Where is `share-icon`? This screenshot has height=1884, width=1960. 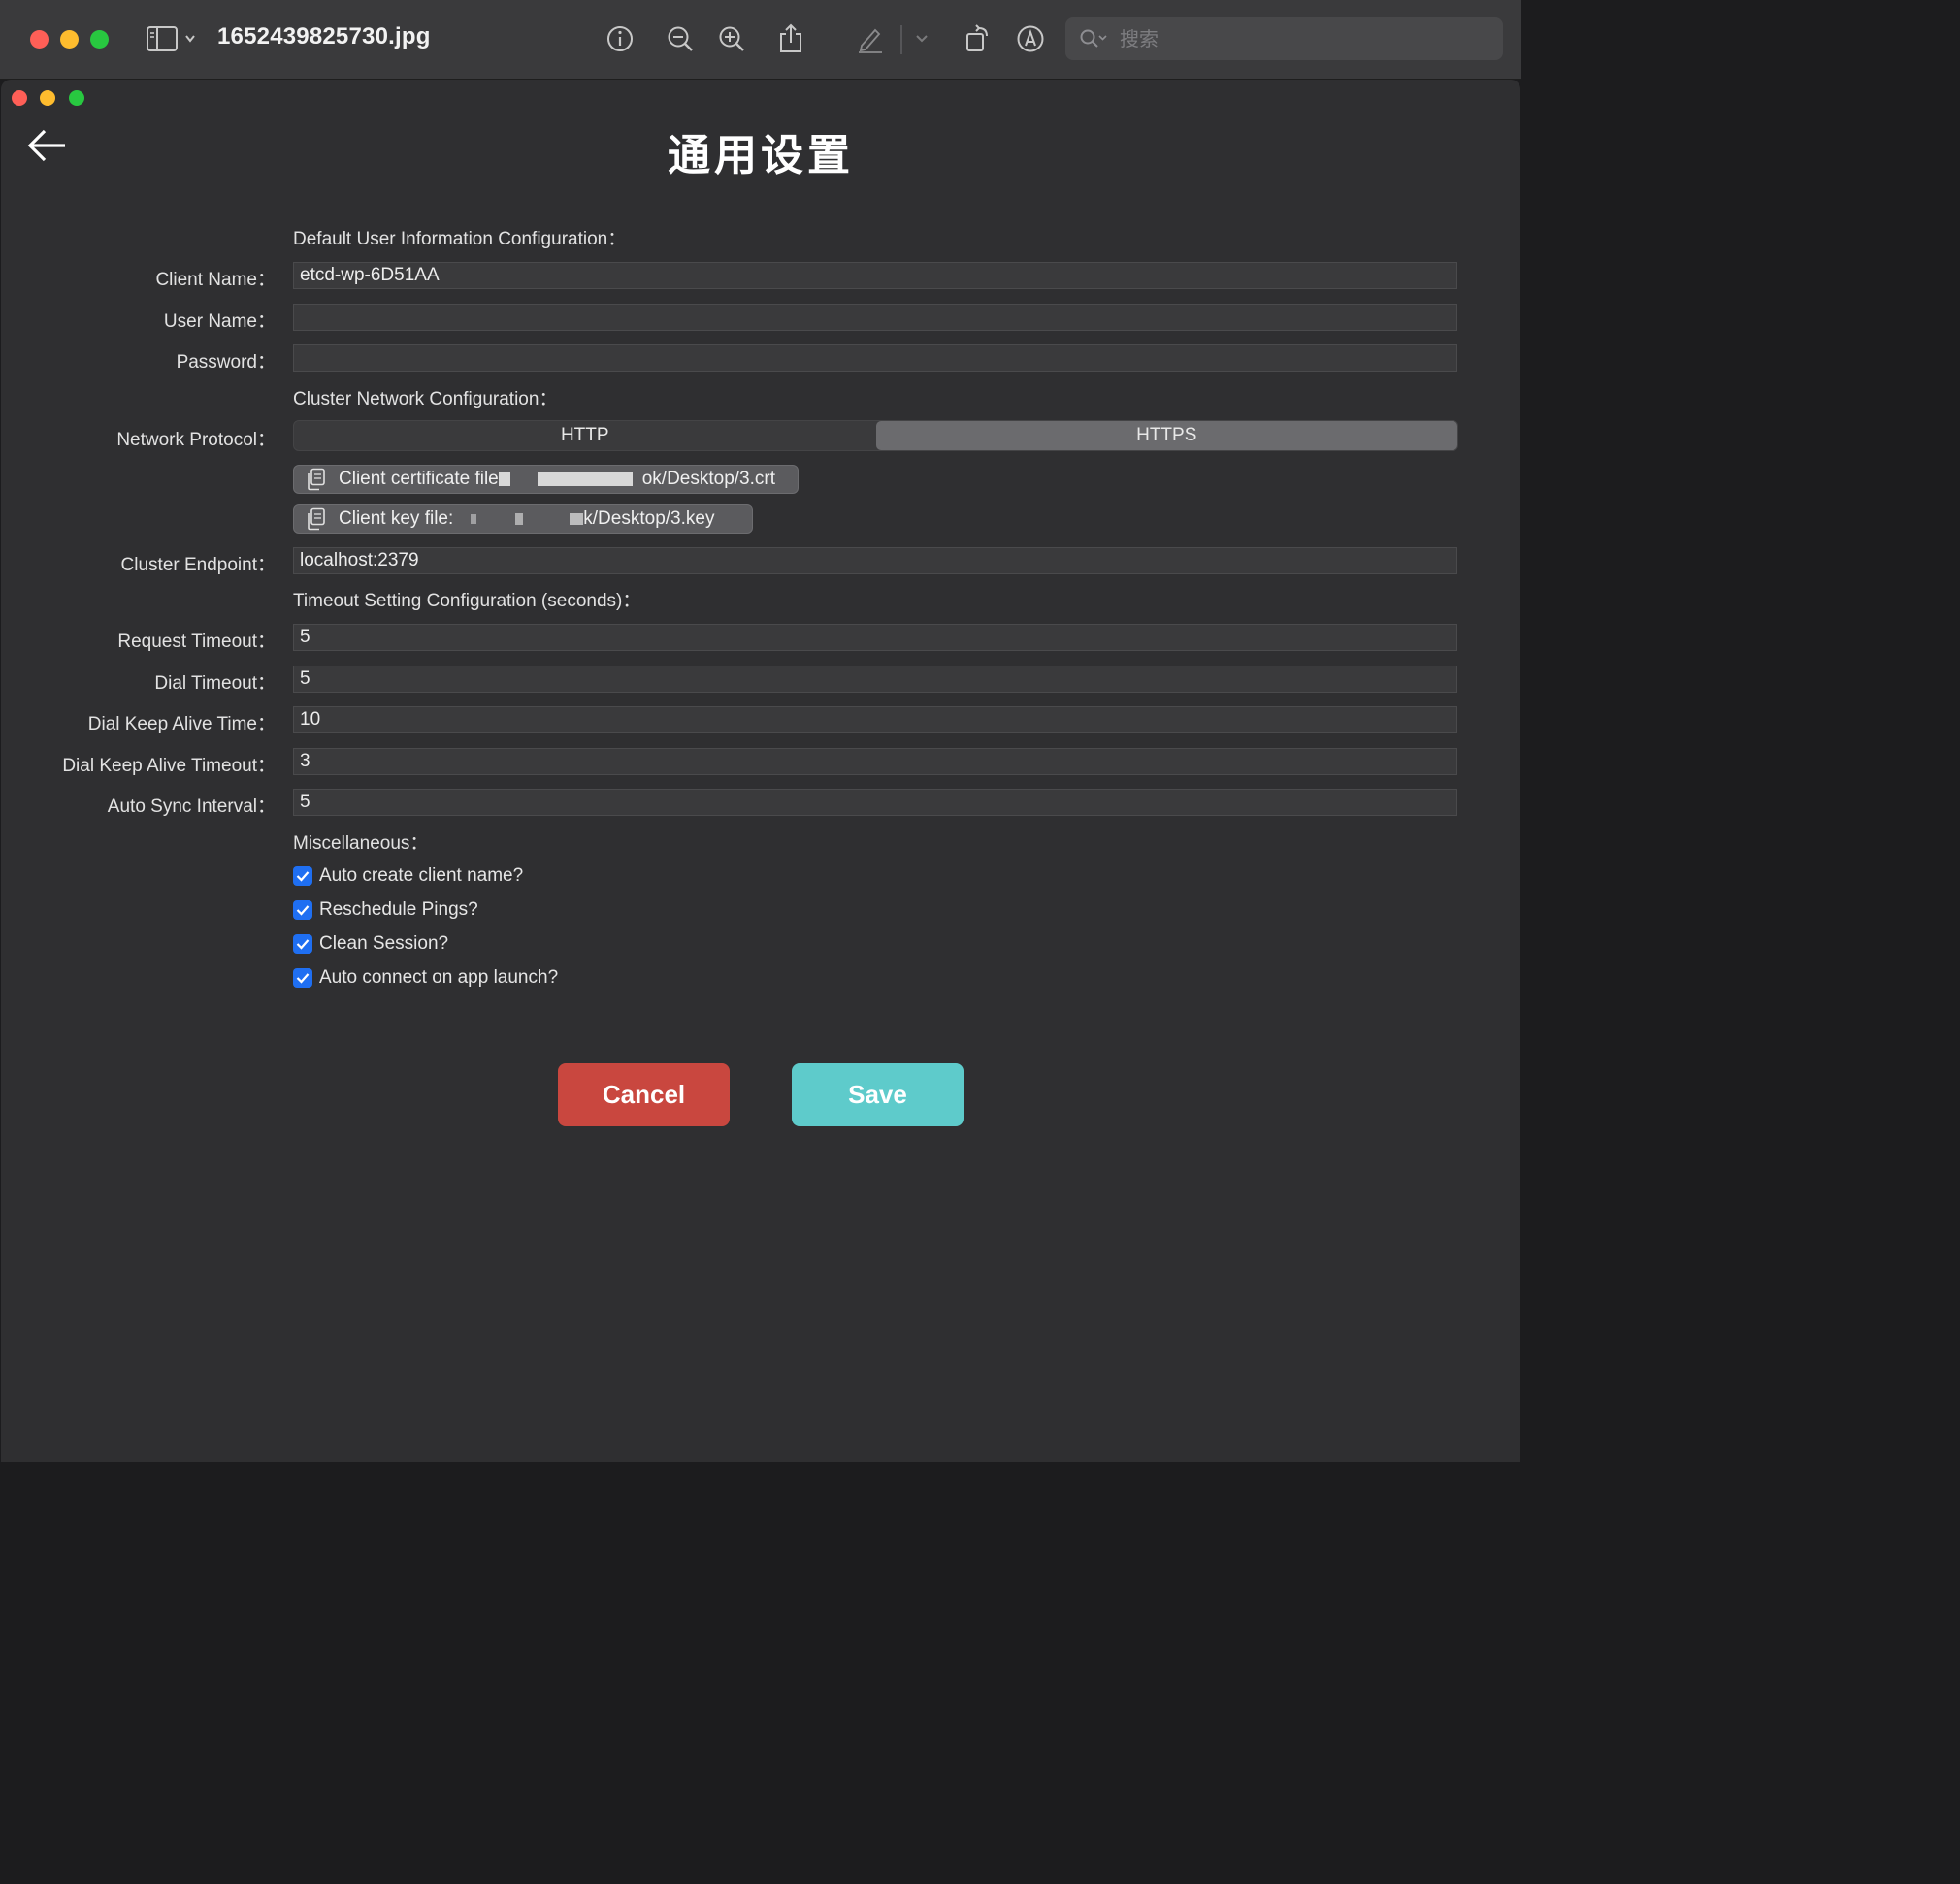
share-icon is located at coordinates (790, 37).